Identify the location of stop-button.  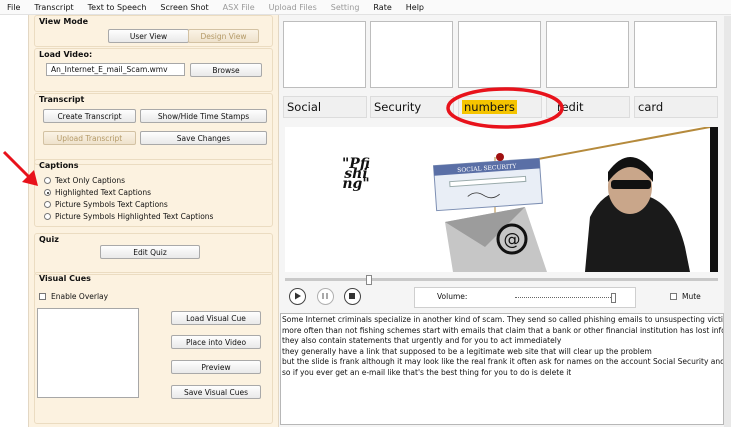
(352, 296).